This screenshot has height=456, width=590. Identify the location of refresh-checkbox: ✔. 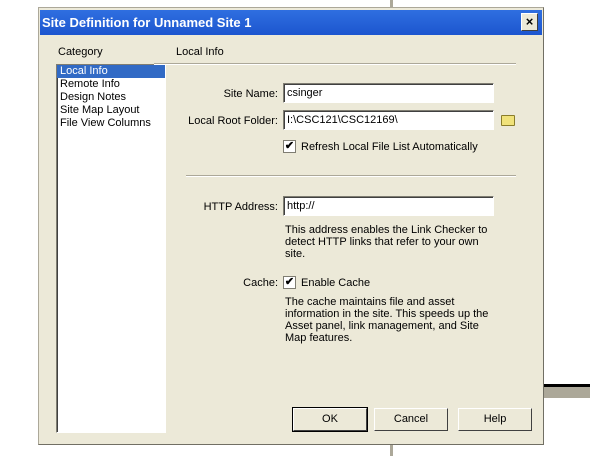
(289, 146).